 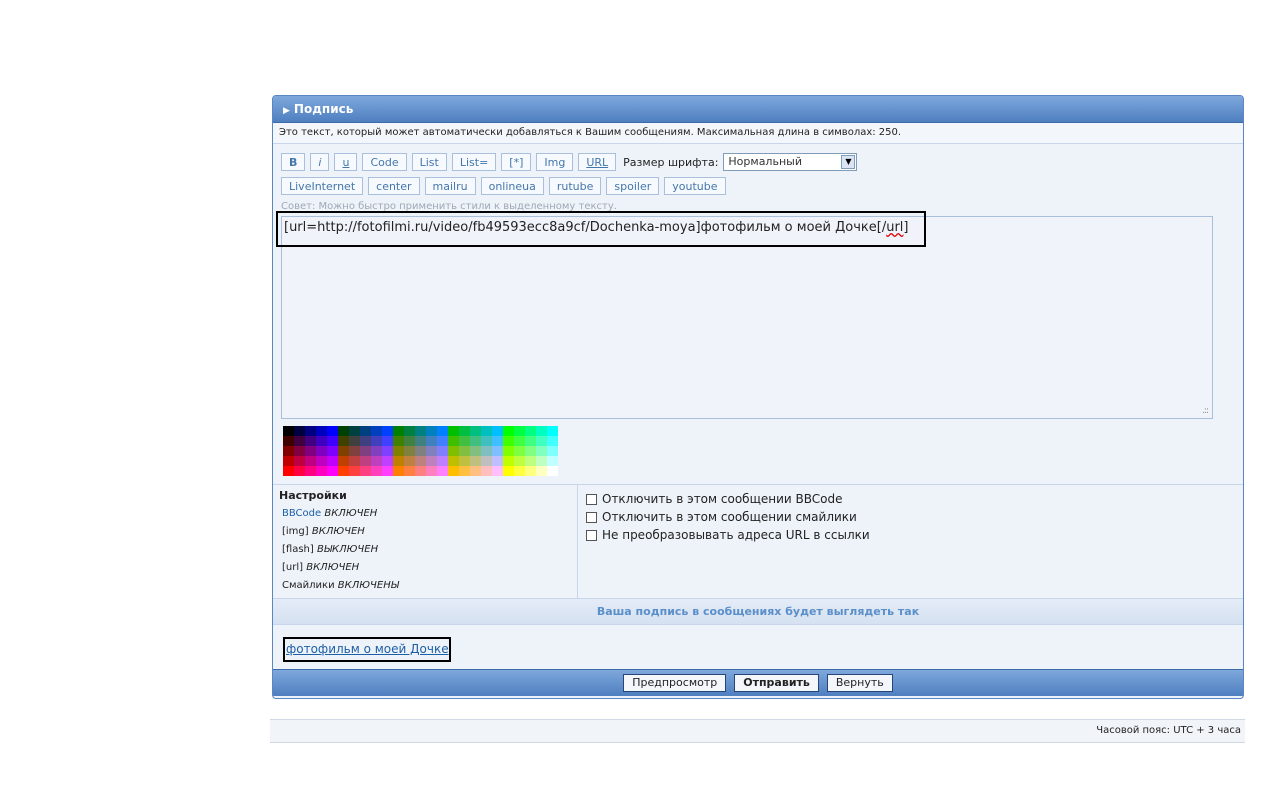 What do you see at coordinates (591, 517) in the screenshot?
I see `disable-smilies-checkbox` at bounding box center [591, 517].